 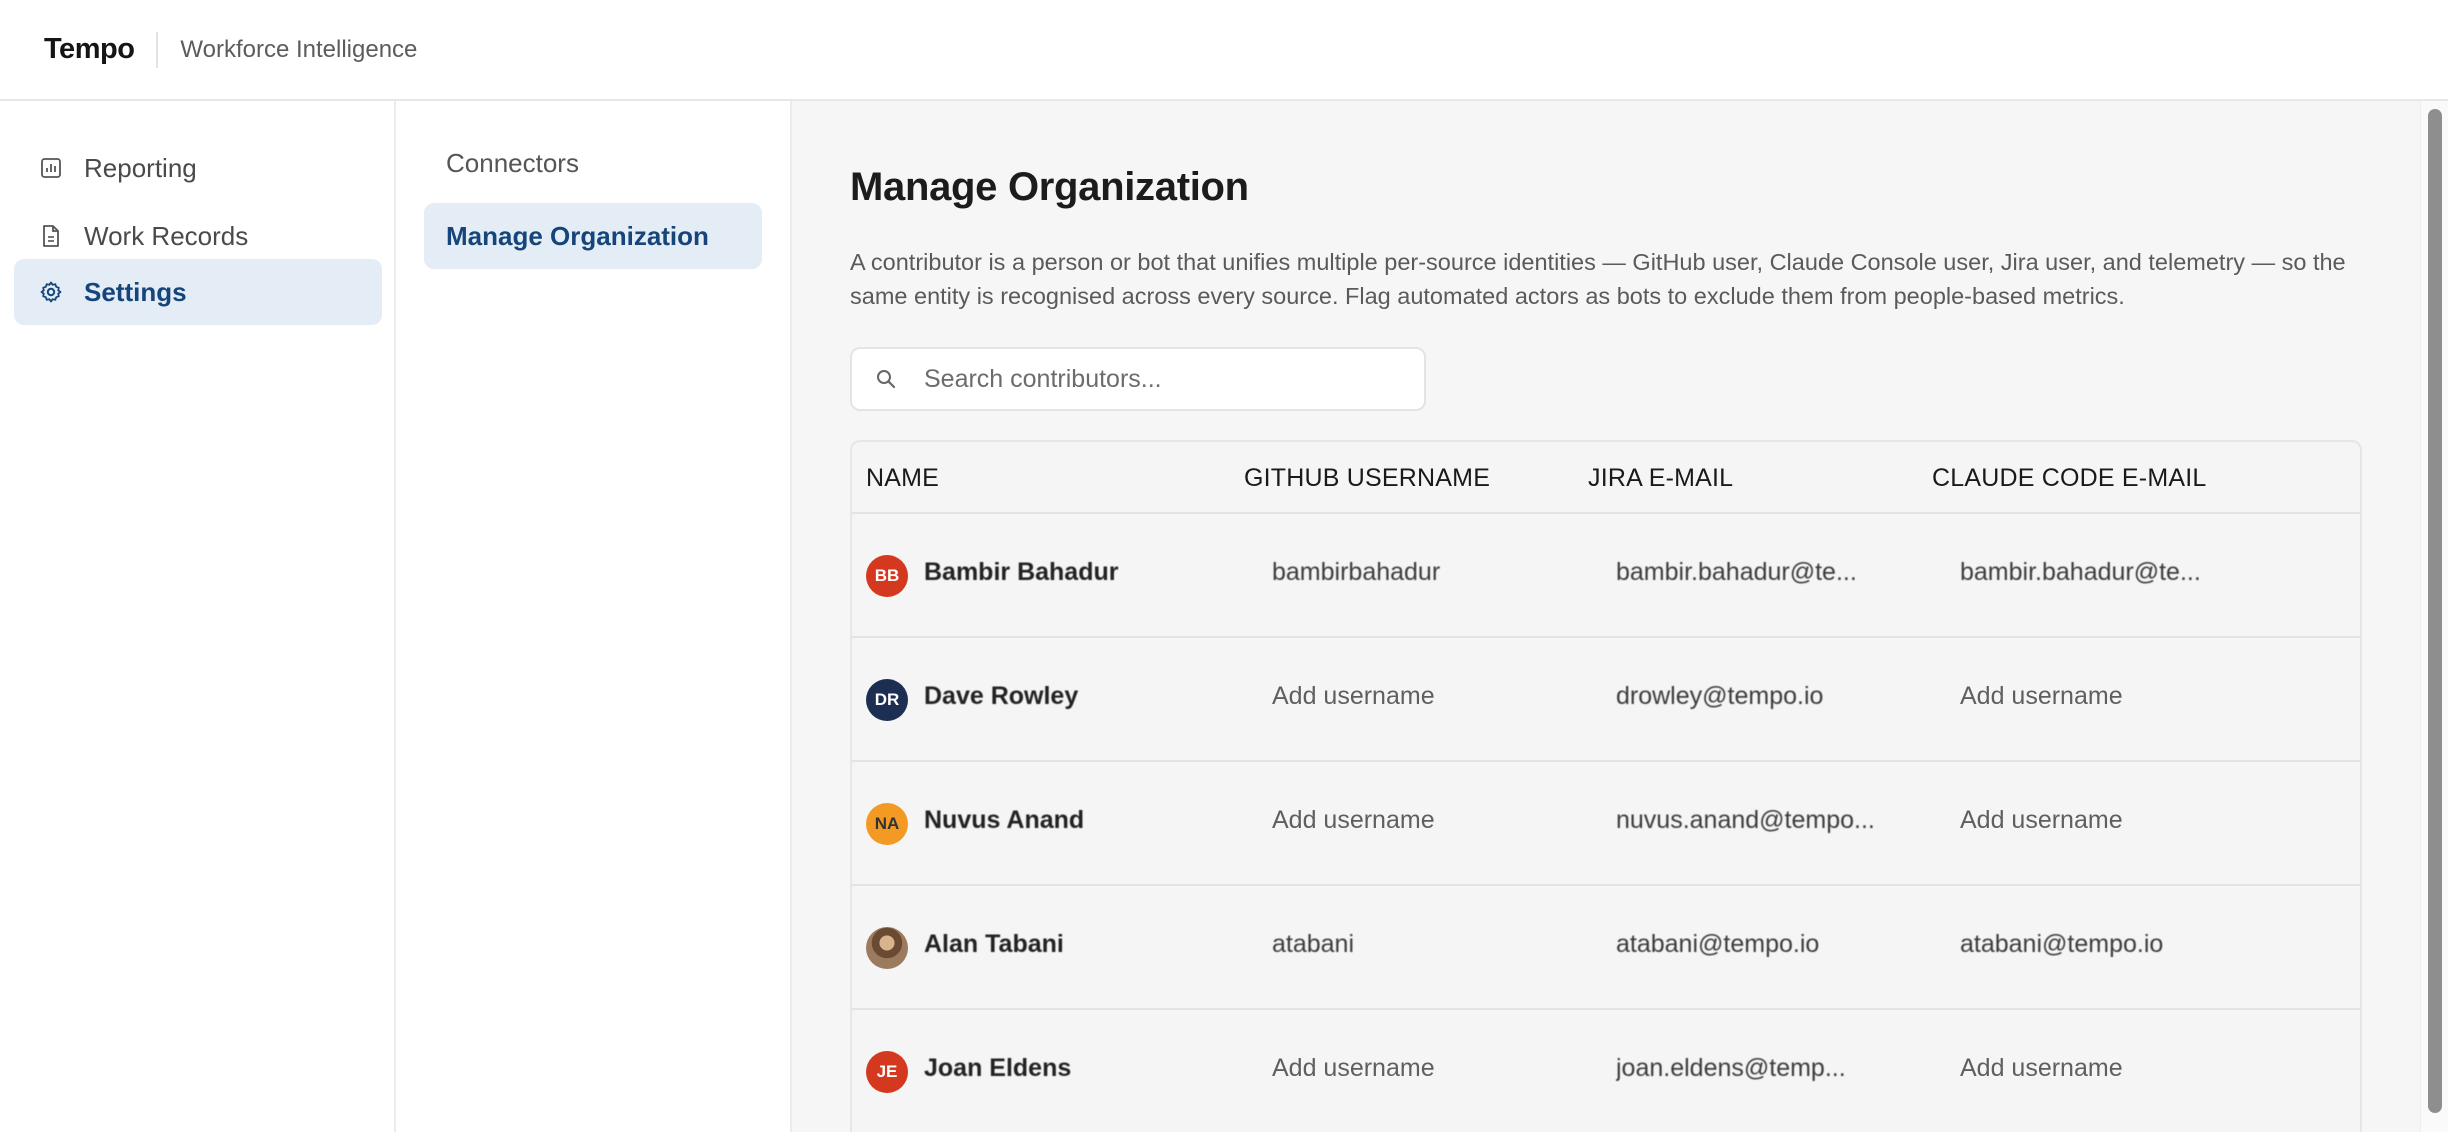 What do you see at coordinates (1001, 696) in the screenshot?
I see `contributor-name: Dave Rowley` at bounding box center [1001, 696].